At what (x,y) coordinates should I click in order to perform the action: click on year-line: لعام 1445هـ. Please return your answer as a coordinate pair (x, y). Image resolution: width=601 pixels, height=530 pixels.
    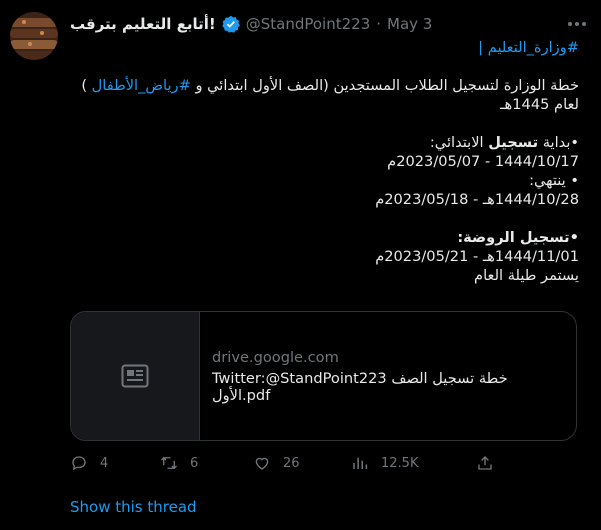
    Looking at the image, I should click on (539, 104).